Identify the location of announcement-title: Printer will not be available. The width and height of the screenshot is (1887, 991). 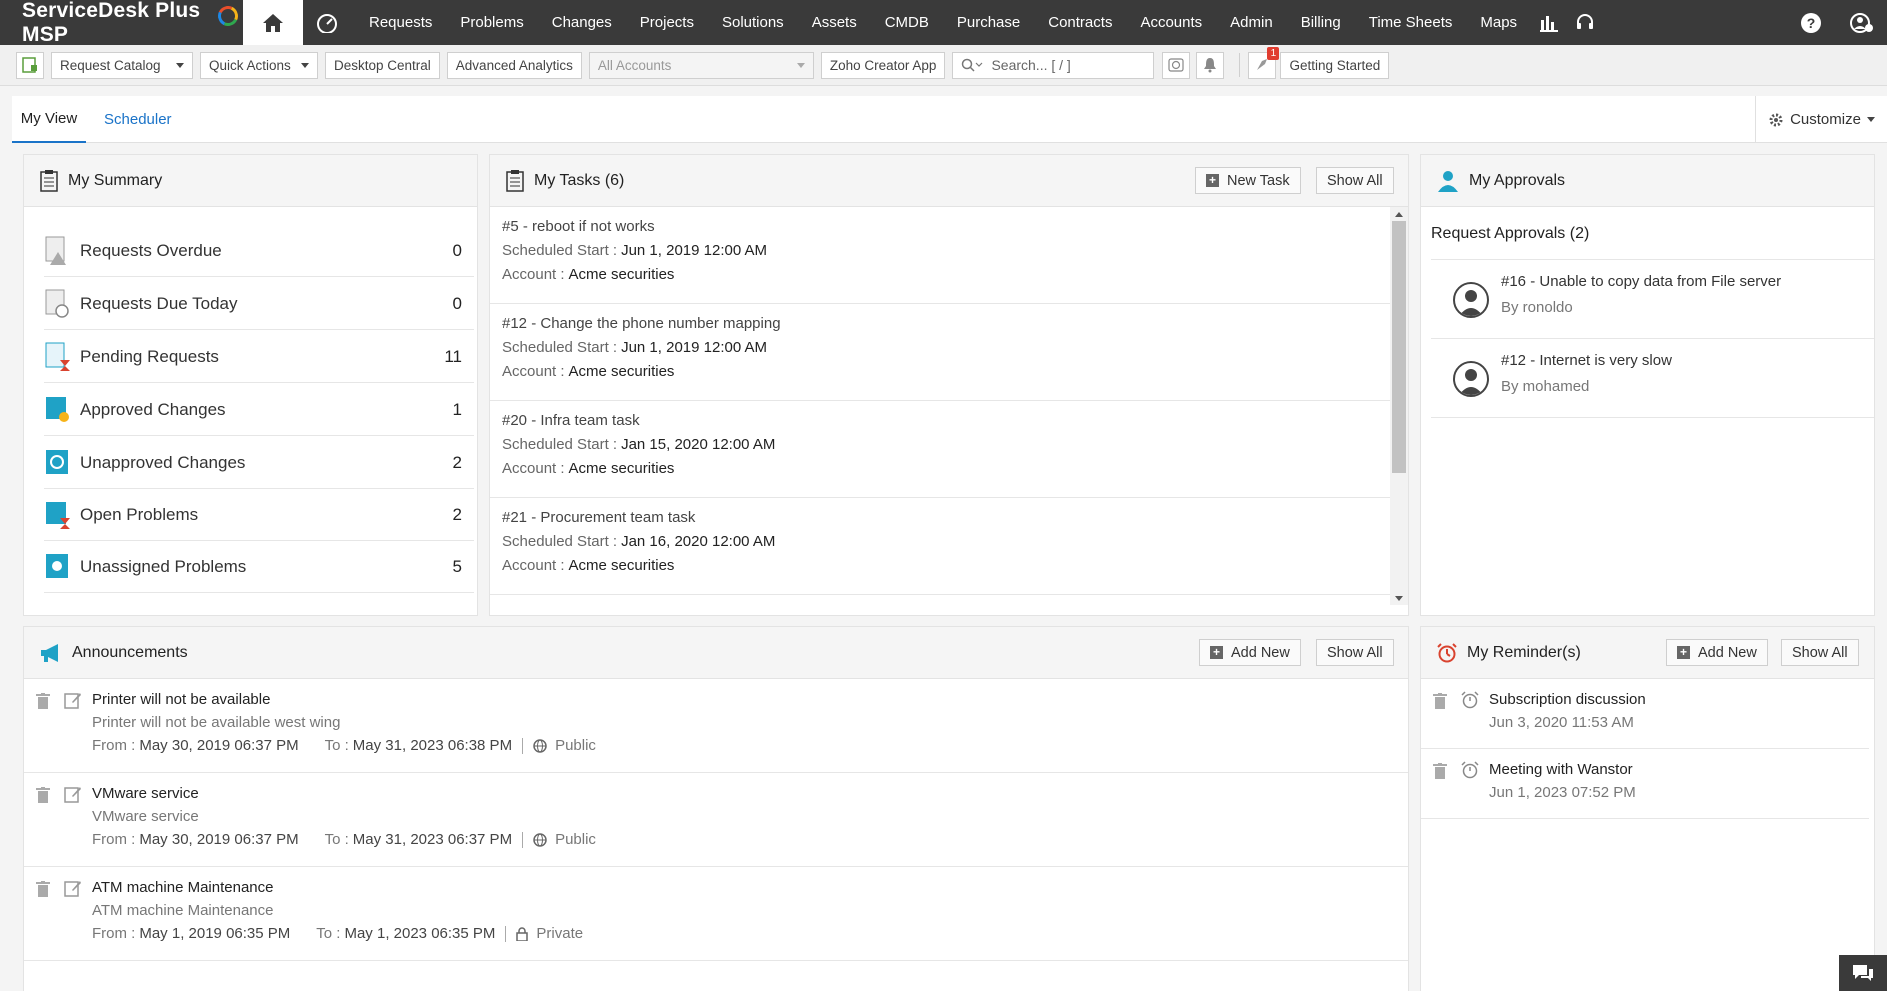
(181, 699).